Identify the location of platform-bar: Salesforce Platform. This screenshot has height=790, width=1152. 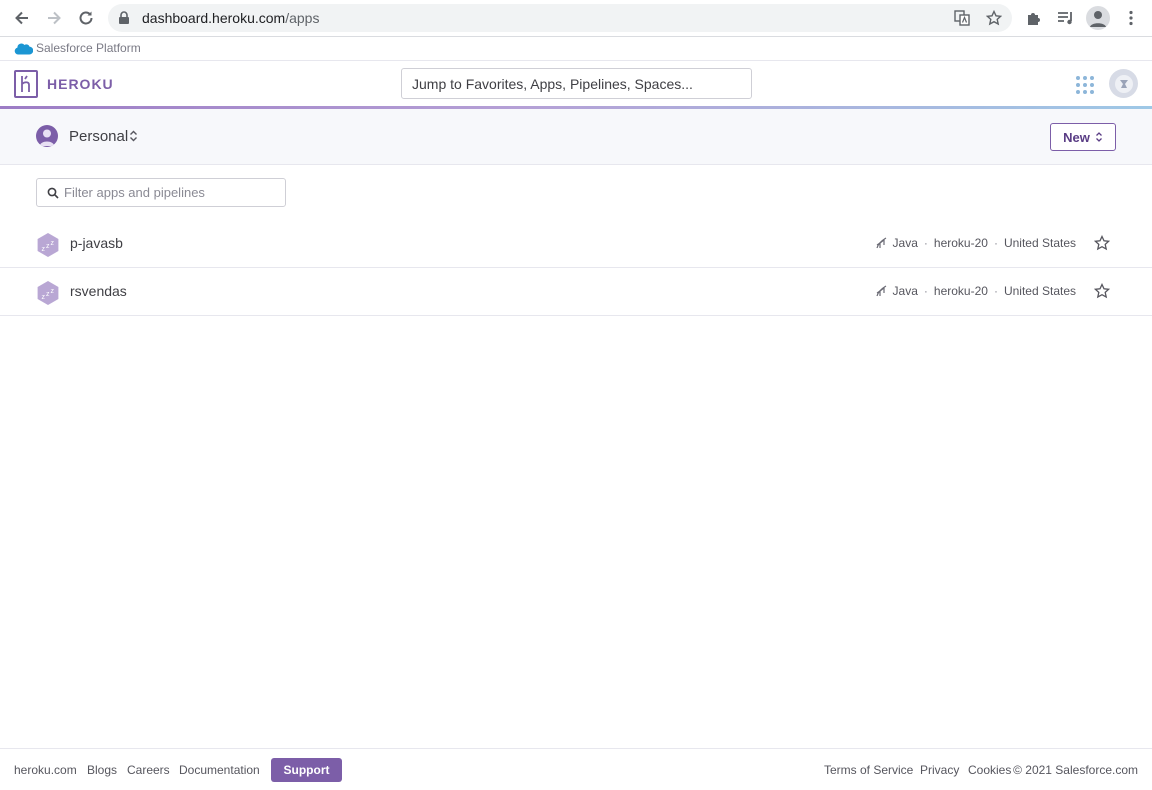
(576, 49).